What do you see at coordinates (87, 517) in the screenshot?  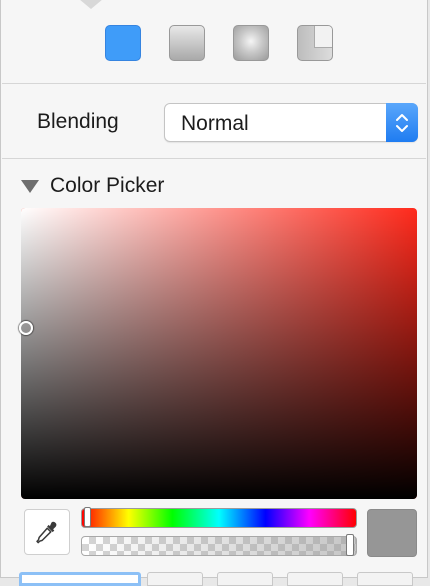 I see `hue-slider-knob` at bounding box center [87, 517].